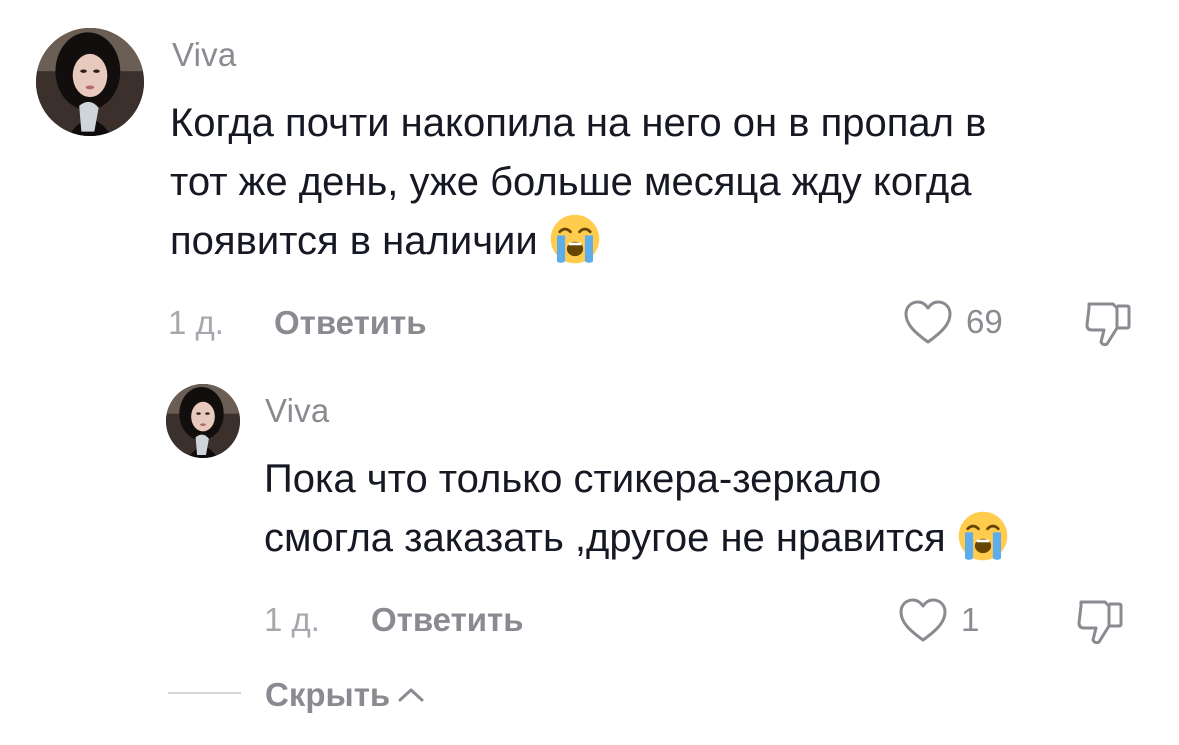 The width and height of the screenshot is (1179, 745). Describe the element at coordinates (970, 619) in the screenshot. I see `like-count: 1` at that location.